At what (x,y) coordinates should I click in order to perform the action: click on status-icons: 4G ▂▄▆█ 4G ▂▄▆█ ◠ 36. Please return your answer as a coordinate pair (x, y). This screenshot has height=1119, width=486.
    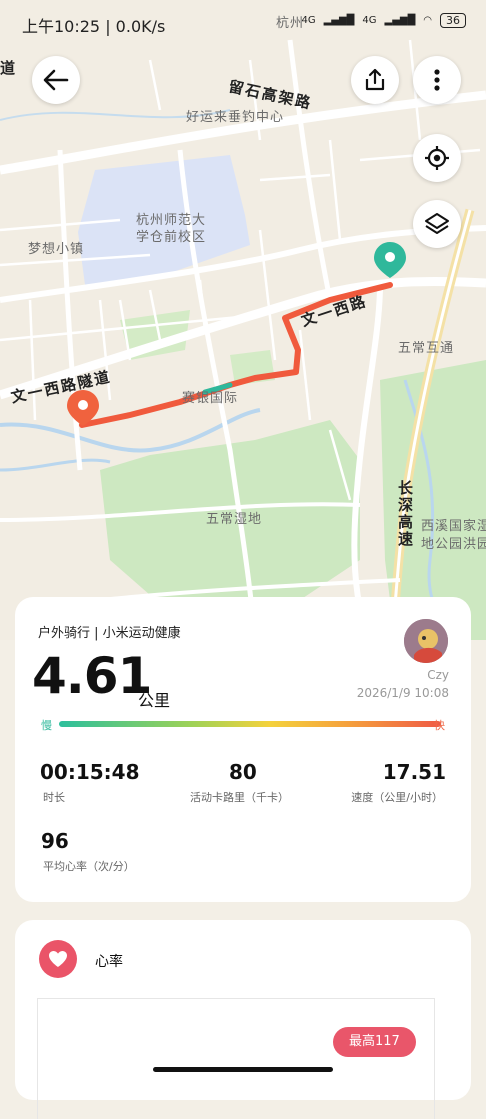
    Looking at the image, I should click on (383, 20).